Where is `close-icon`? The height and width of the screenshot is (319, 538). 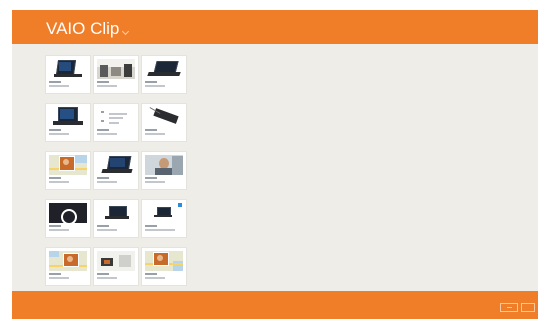 close-icon is located at coordinates (528, 307).